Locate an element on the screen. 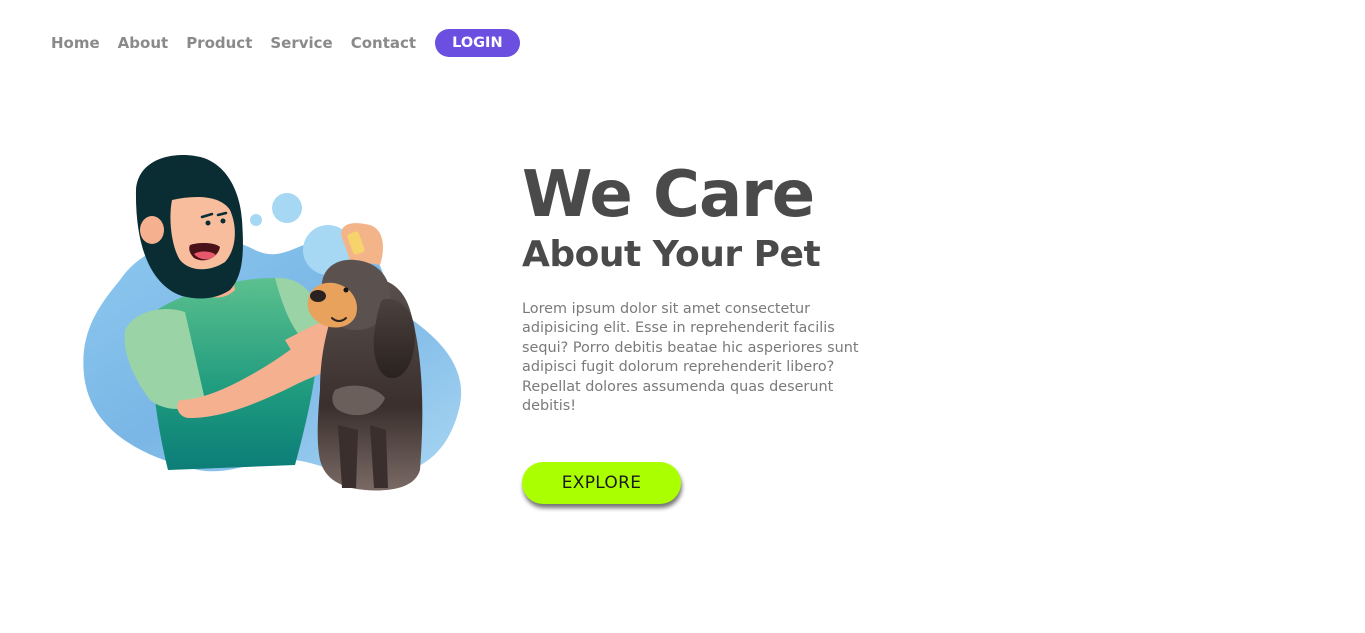 The height and width of the screenshot is (633, 1365). nav-link-home: Home is located at coordinates (75, 43).